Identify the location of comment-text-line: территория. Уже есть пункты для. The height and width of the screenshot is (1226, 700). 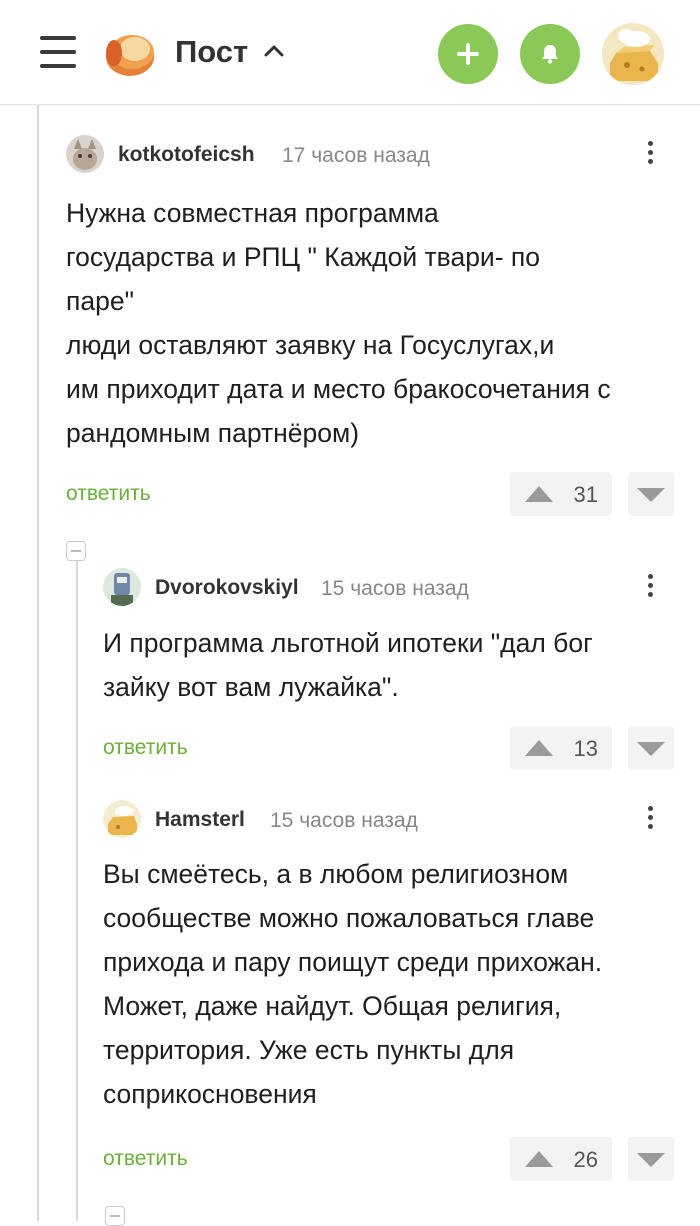
(309, 1050).